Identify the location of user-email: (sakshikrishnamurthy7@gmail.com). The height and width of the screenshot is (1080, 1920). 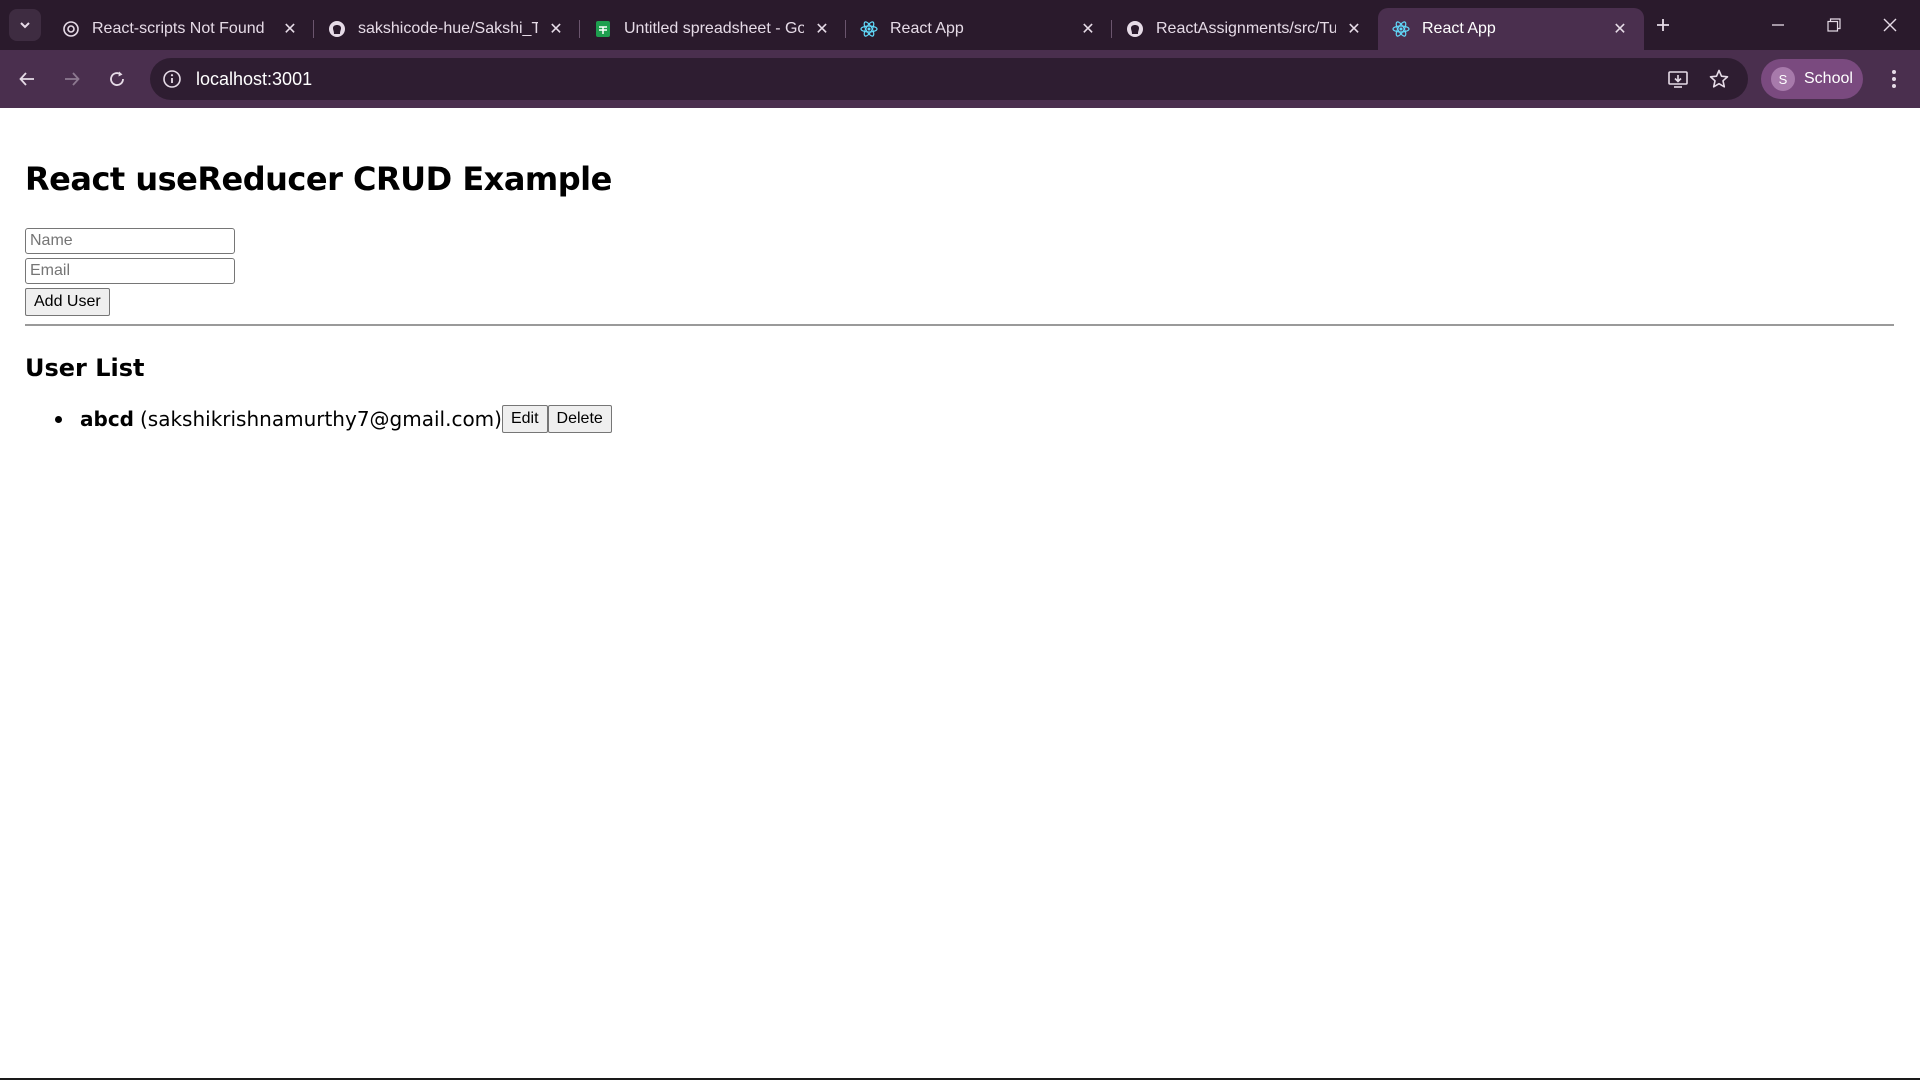
(320, 419).